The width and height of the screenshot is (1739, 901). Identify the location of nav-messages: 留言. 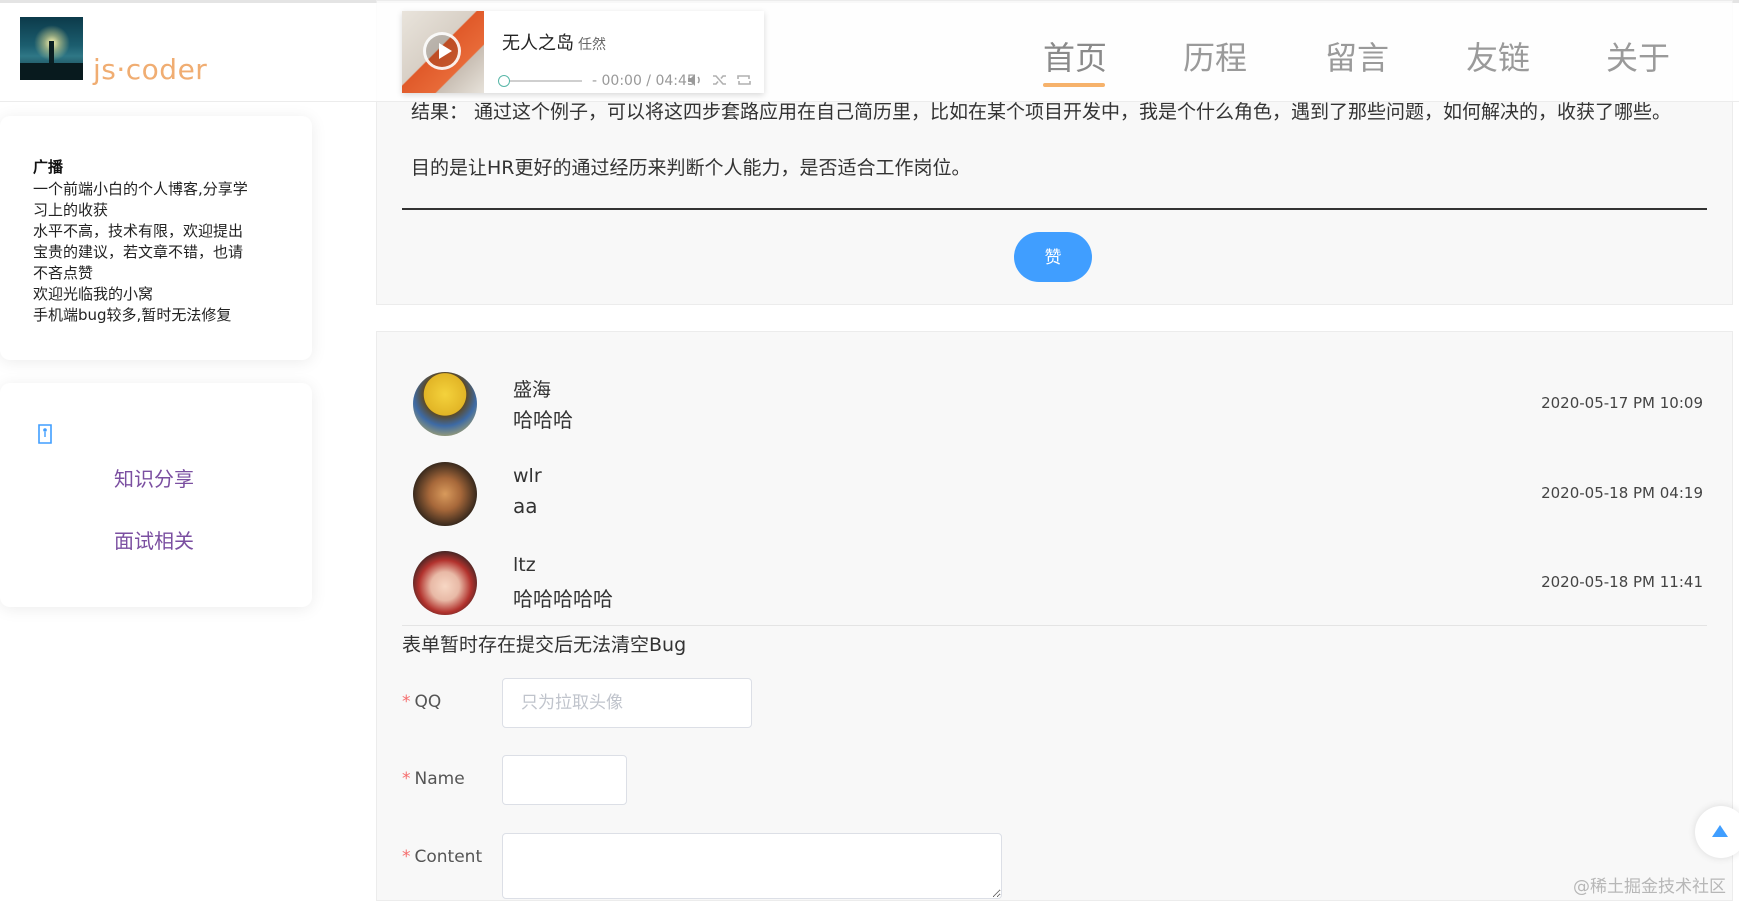
(1357, 56).